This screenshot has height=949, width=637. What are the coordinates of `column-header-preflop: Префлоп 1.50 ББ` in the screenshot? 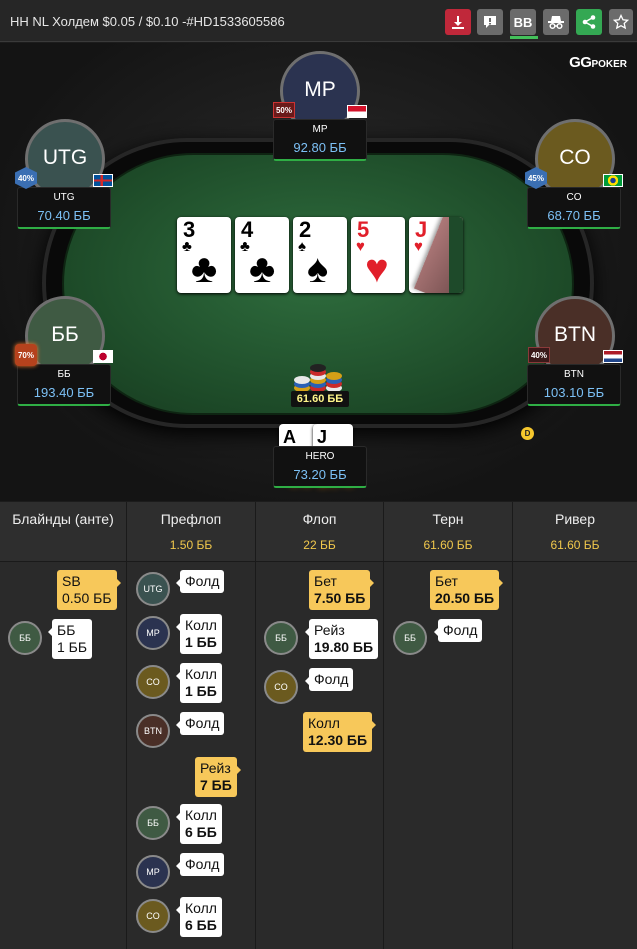 It's located at (191, 532).